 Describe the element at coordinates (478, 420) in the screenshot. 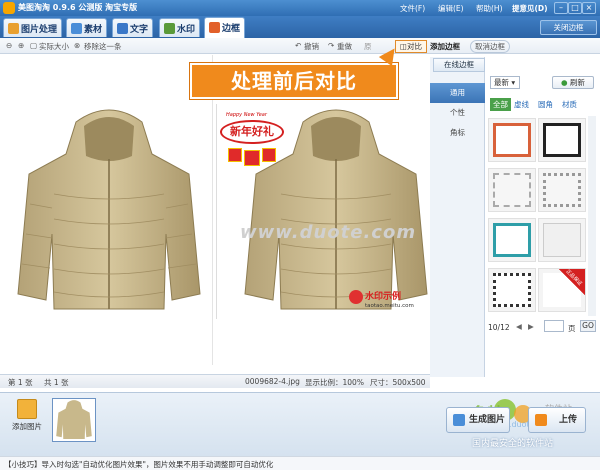

I see `generate-image-button: 生成图片` at that location.